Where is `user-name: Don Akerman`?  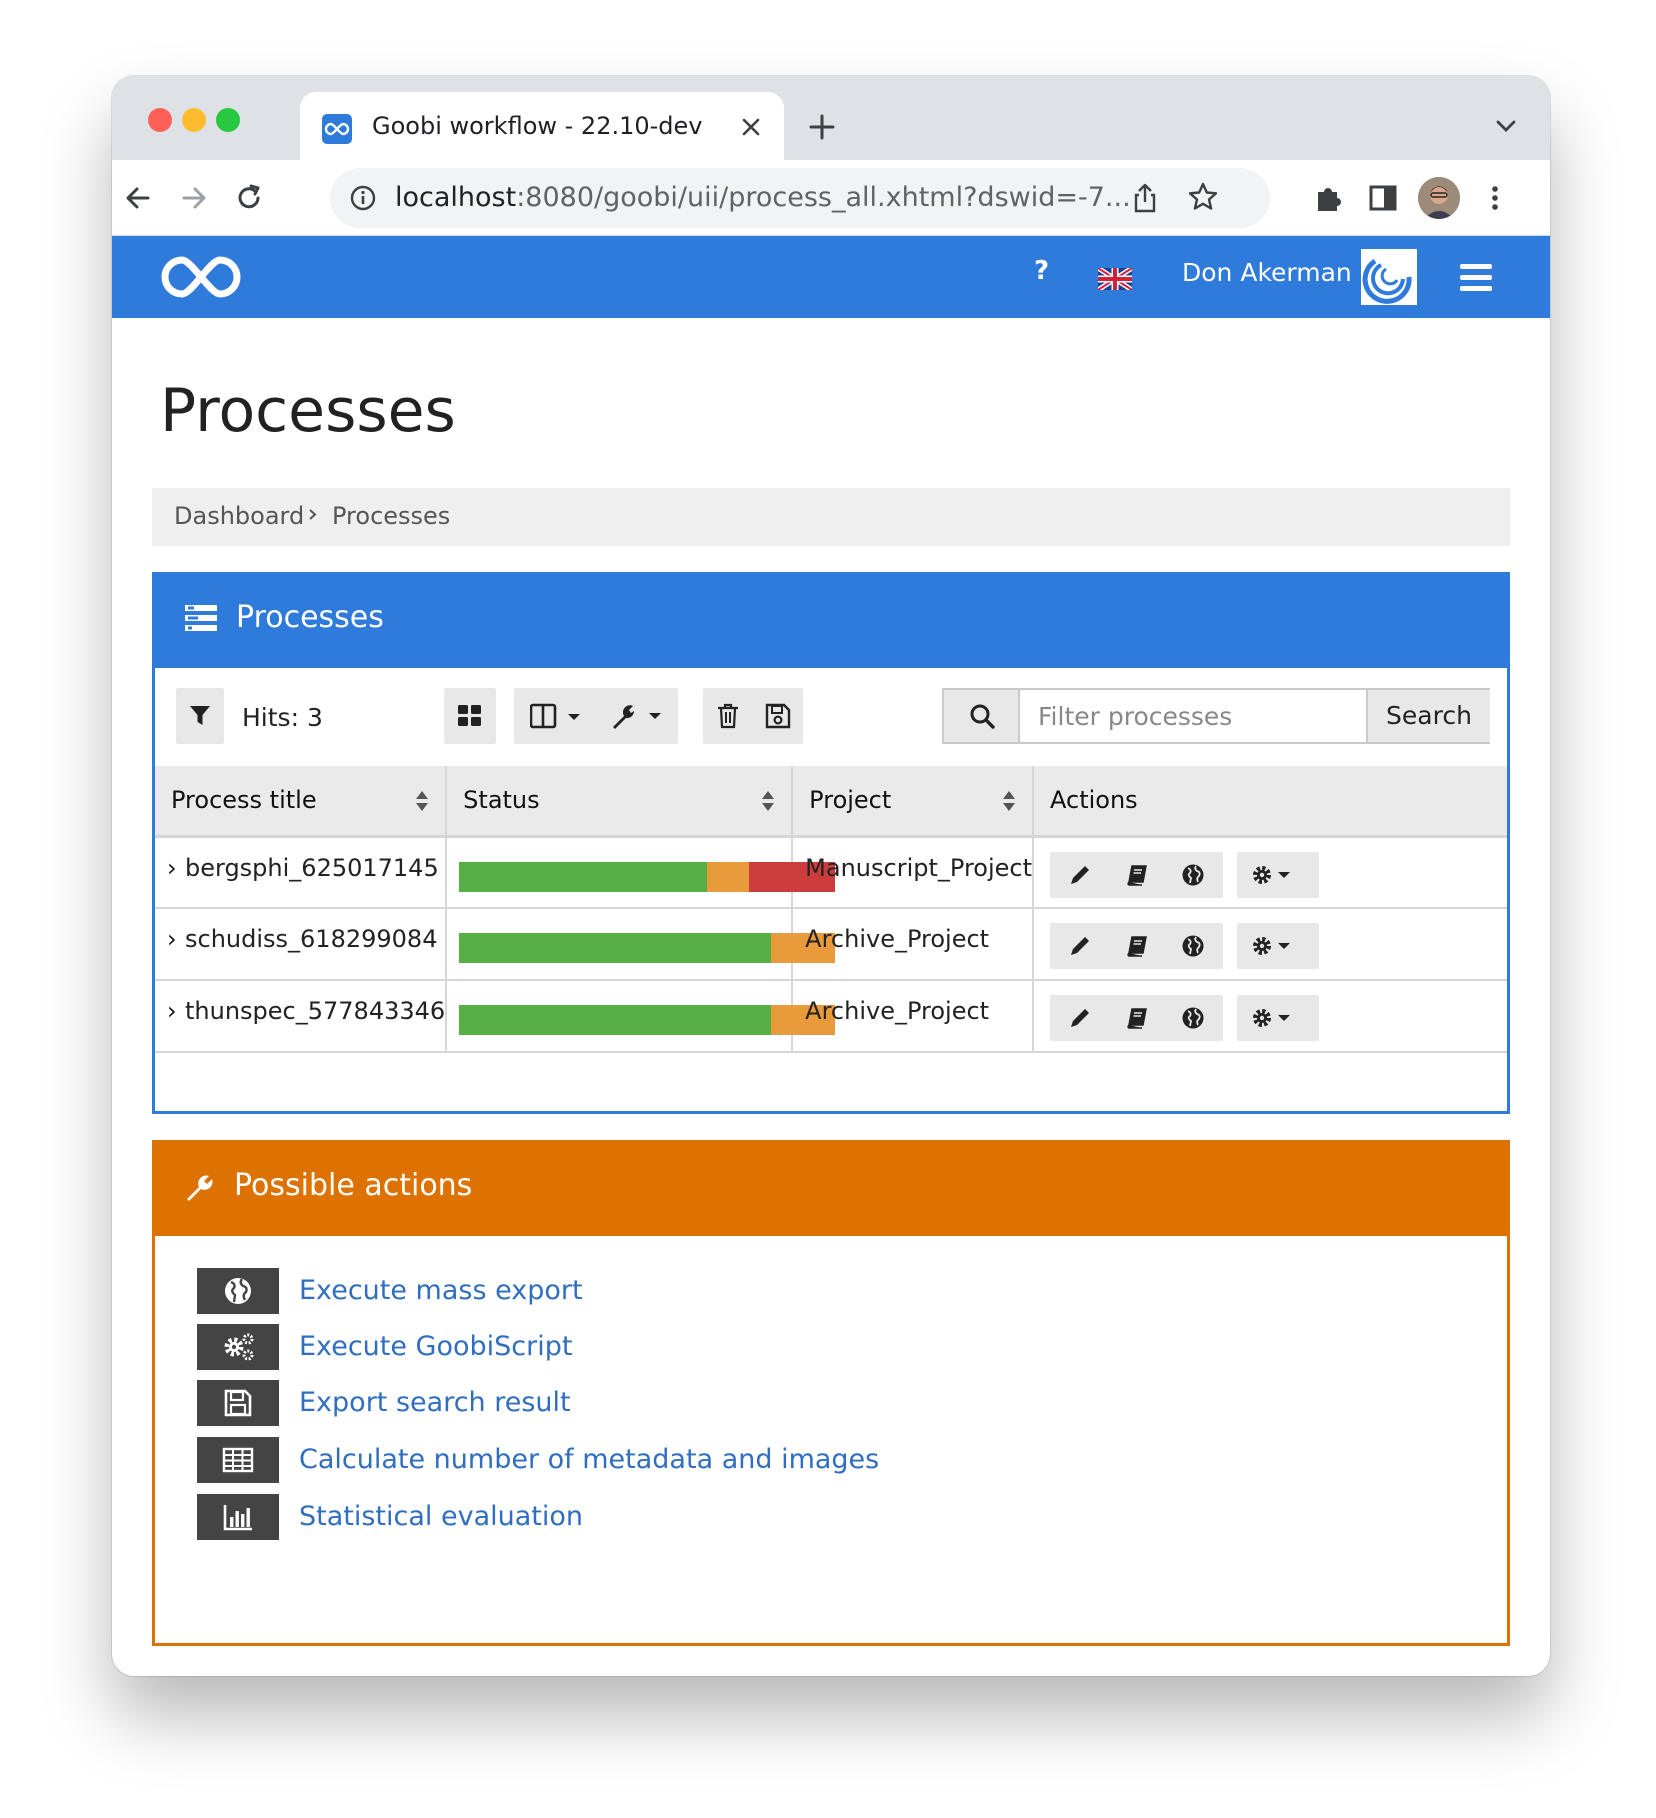
user-name: Don Akerman is located at coordinates (1267, 272).